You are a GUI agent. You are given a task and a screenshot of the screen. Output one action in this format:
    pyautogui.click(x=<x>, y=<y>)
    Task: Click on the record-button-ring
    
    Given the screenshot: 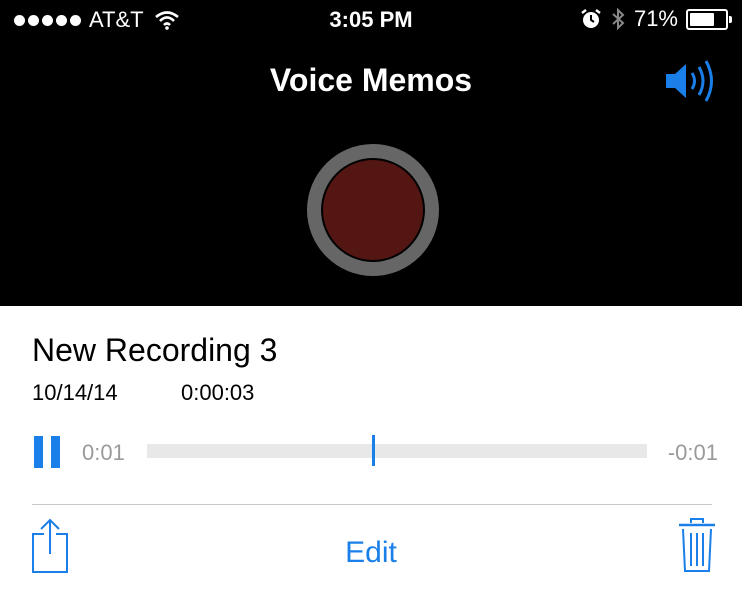 What is the action you would take?
    pyautogui.click(x=373, y=210)
    